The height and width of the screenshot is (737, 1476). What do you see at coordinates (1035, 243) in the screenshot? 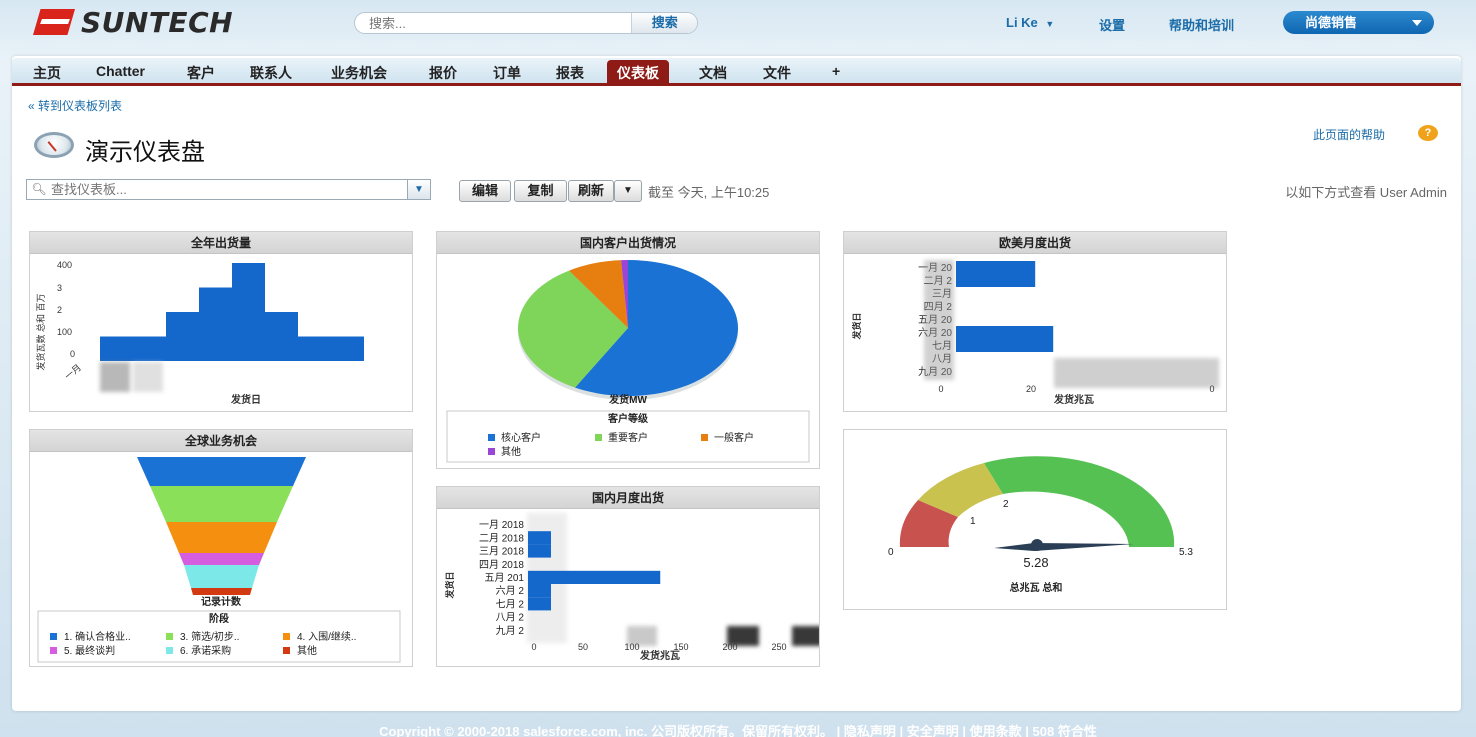
I see `component-title: 欧美月度出货` at bounding box center [1035, 243].